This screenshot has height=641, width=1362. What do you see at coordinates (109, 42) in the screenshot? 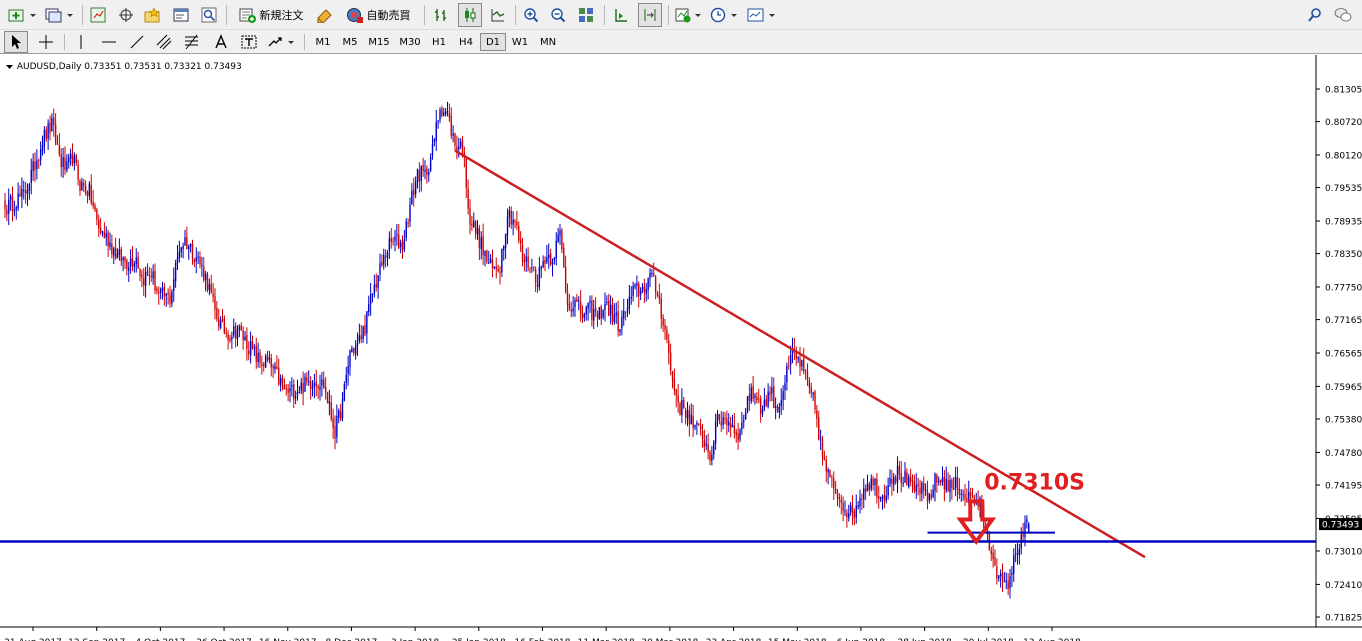
I see `horizontal-line-button` at bounding box center [109, 42].